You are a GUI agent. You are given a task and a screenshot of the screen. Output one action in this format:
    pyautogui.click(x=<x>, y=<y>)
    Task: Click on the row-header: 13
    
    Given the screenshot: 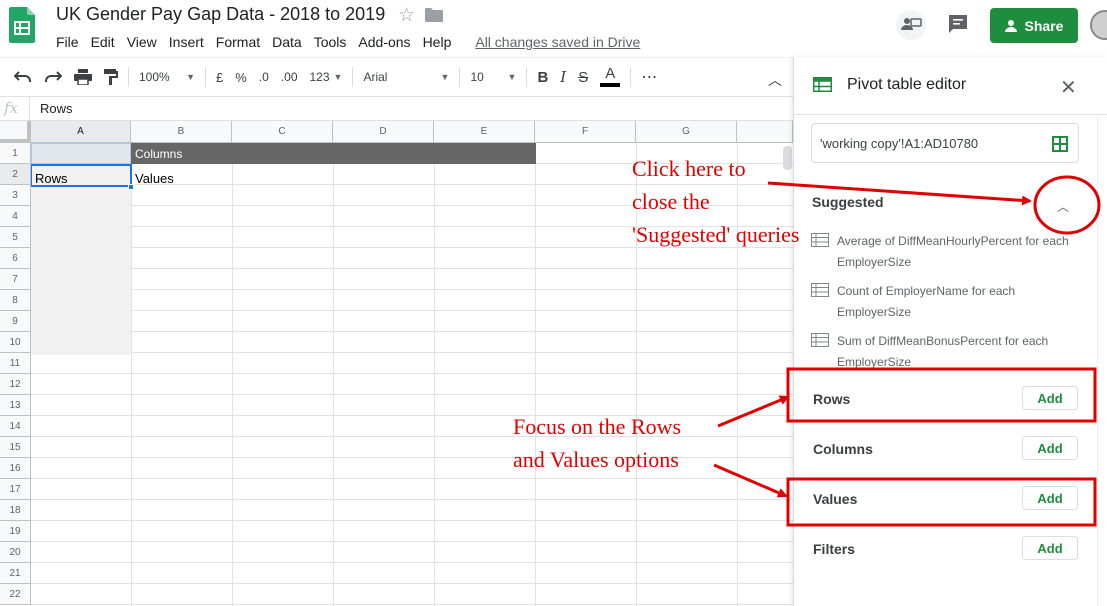 What is the action you would take?
    pyautogui.click(x=15, y=405)
    